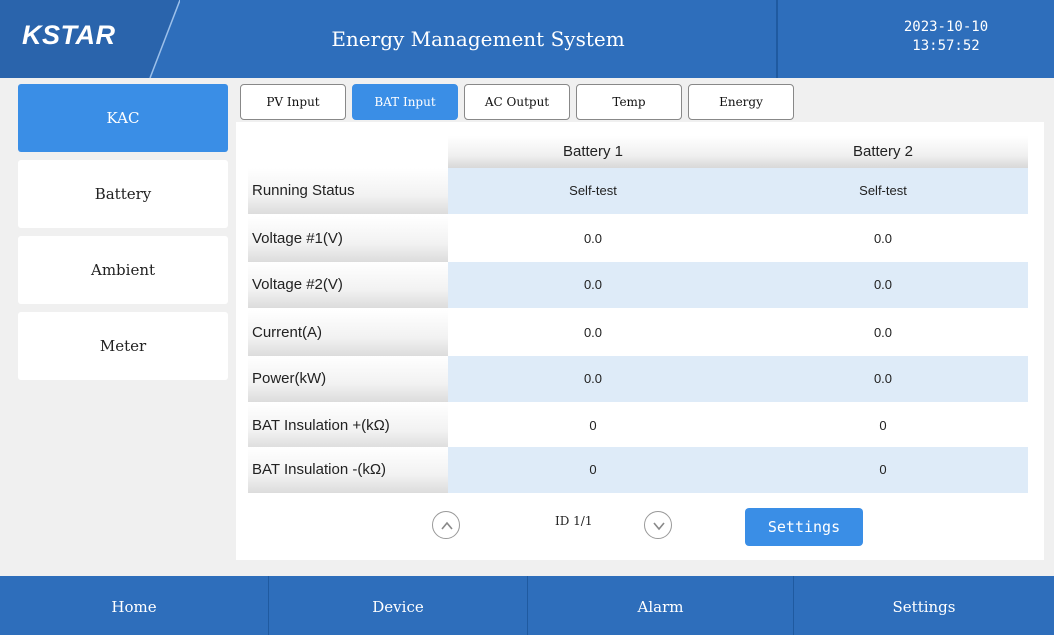  I want to click on page-up-button, so click(446, 525).